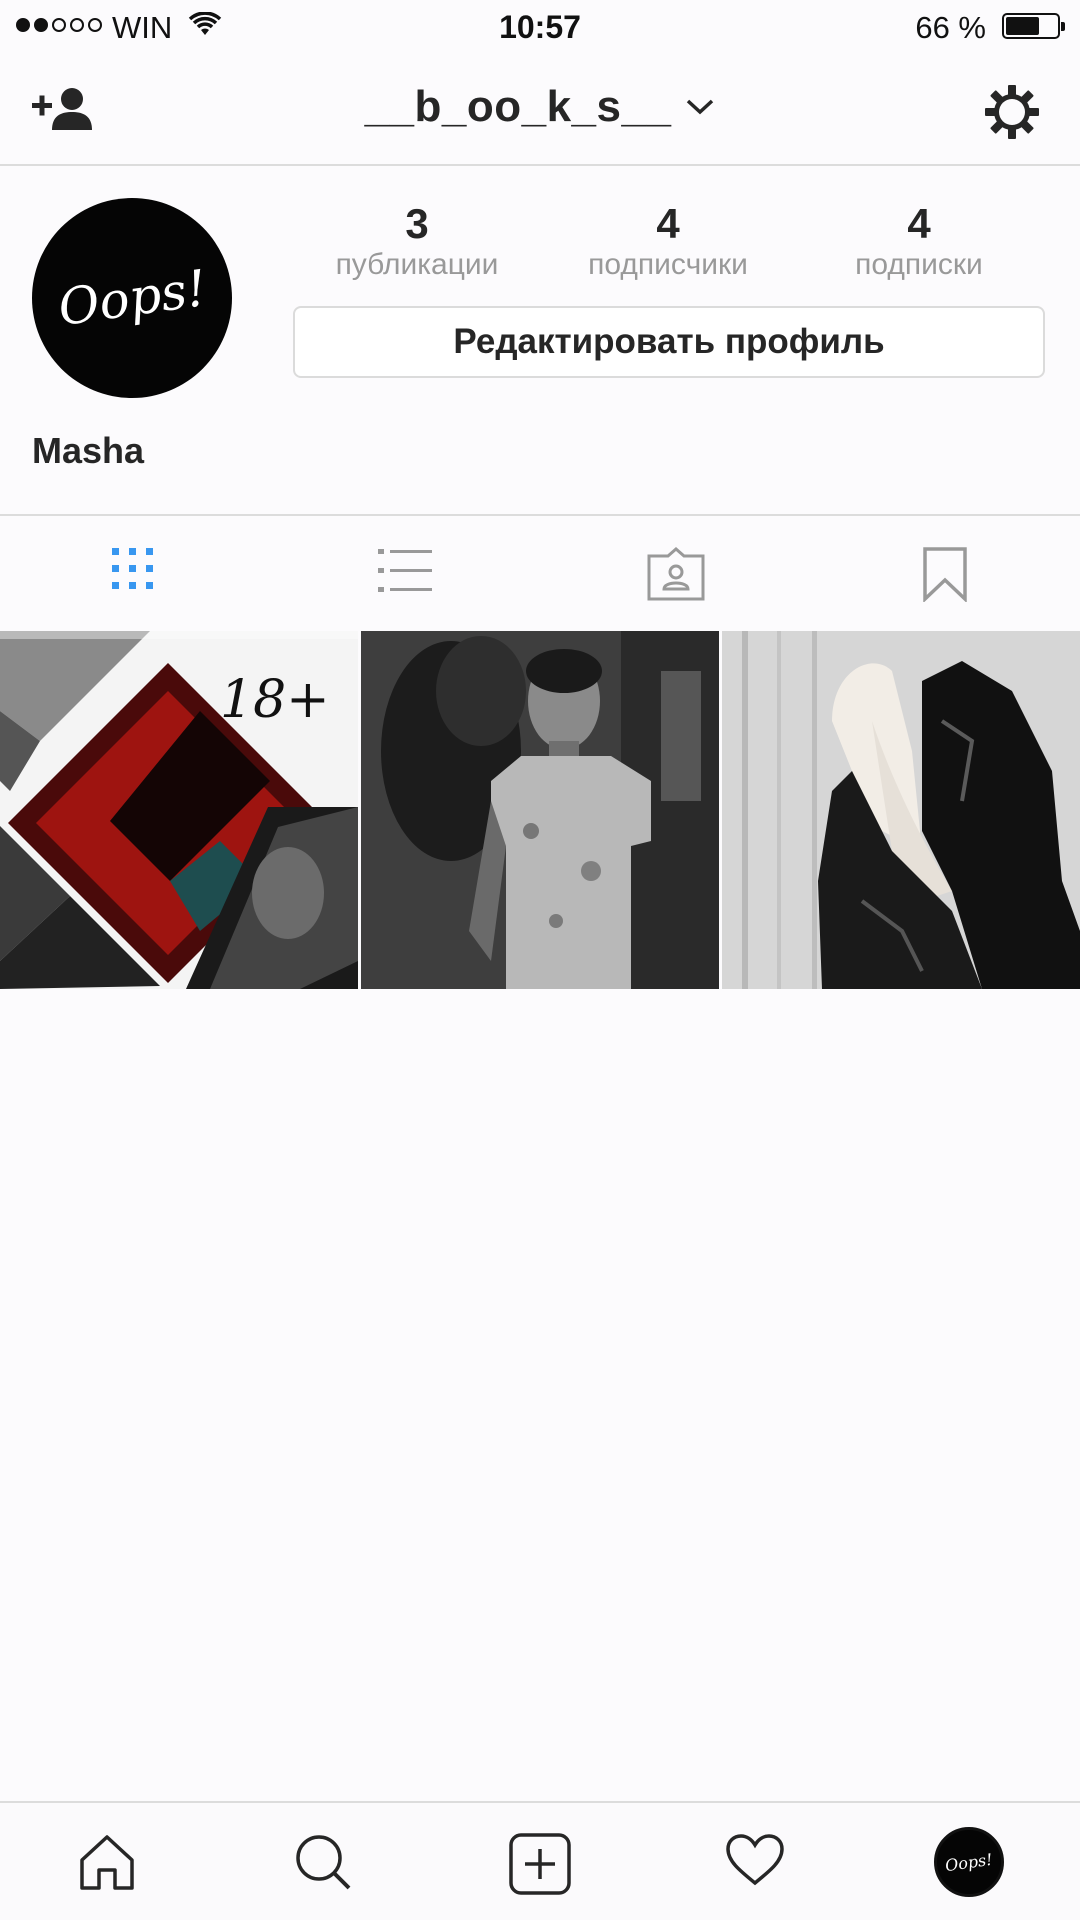 Image resolution: width=1080 pixels, height=1920 pixels. I want to click on stat-posts: 3 публикации, so click(417, 241).